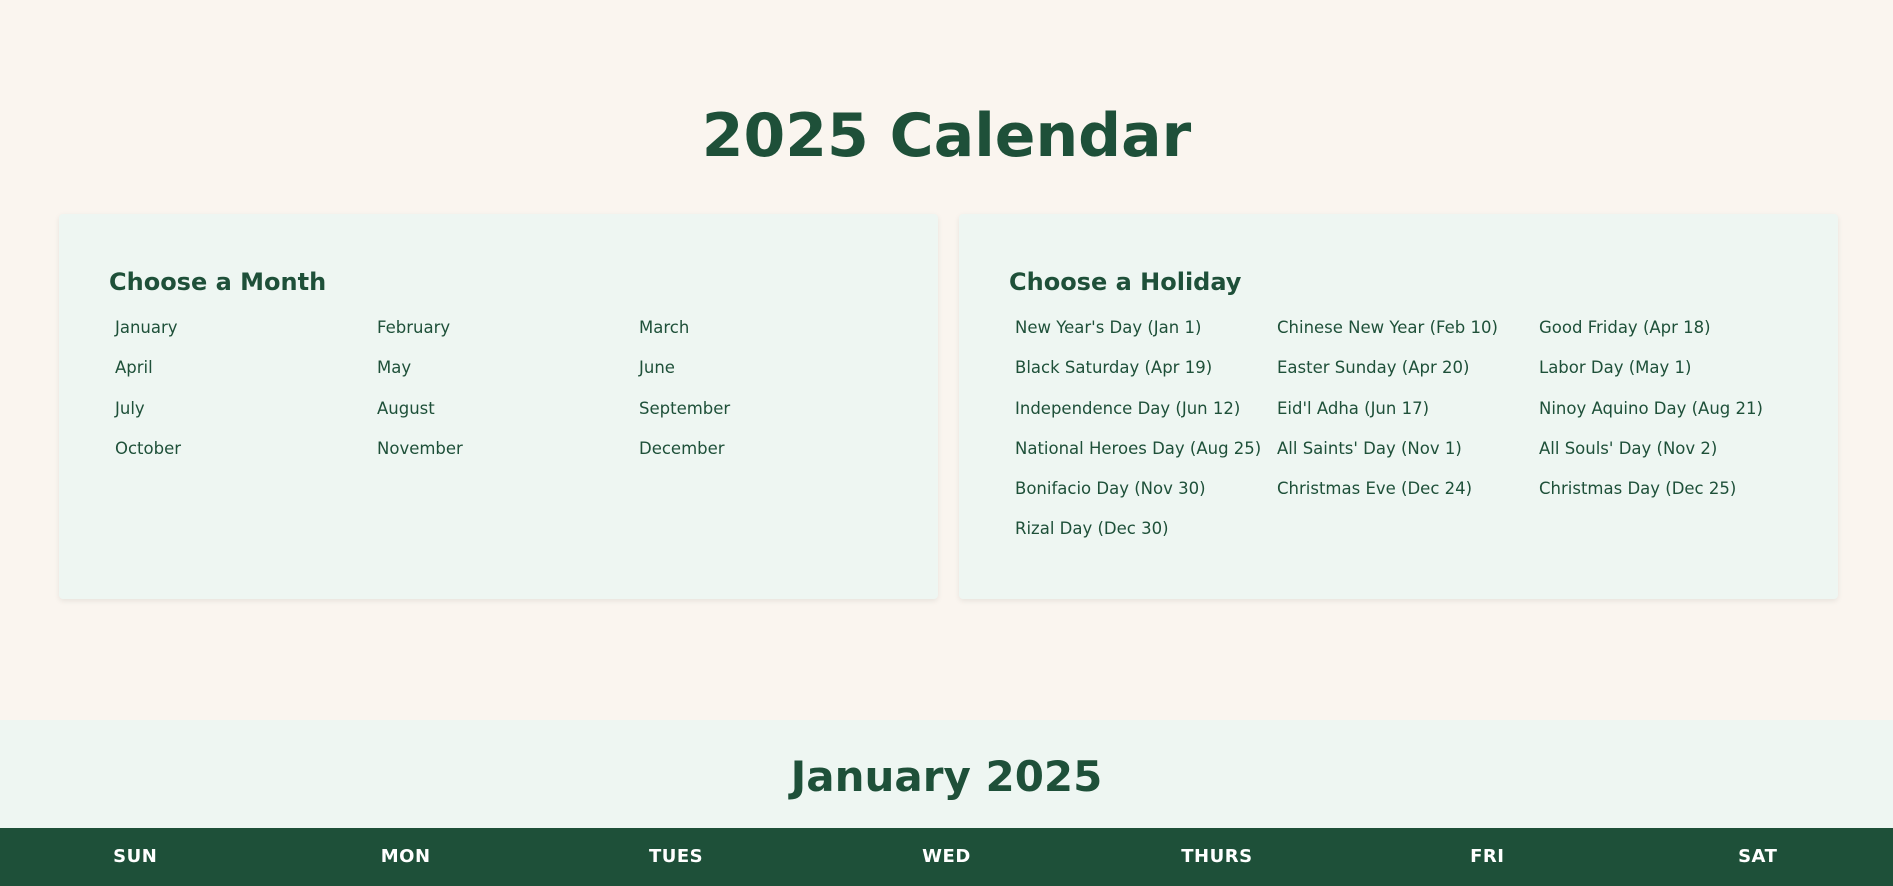 Image resolution: width=1893 pixels, height=886 pixels. What do you see at coordinates (246, 336) in the screenshot?
I see `month-link-january: January` at bounding box center [246, 336].